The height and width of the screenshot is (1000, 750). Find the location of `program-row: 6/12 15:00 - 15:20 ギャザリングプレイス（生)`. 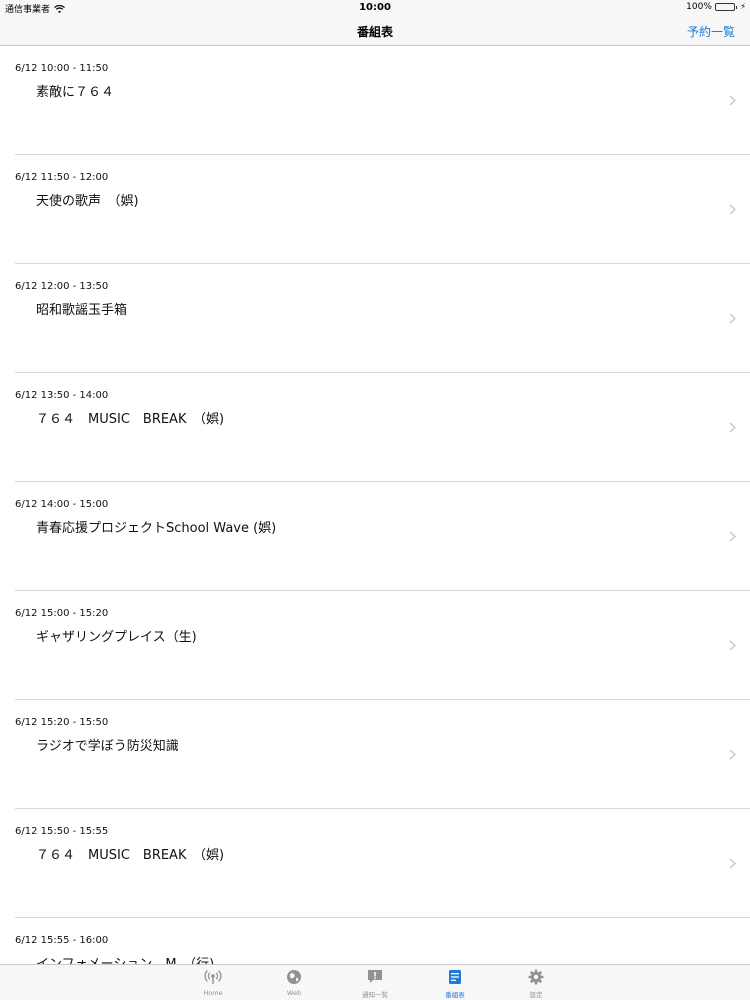

program-row: 6/12 15:00 - 15:20 ギャザリングプレイス（生) is located at coordinates (375, 645).